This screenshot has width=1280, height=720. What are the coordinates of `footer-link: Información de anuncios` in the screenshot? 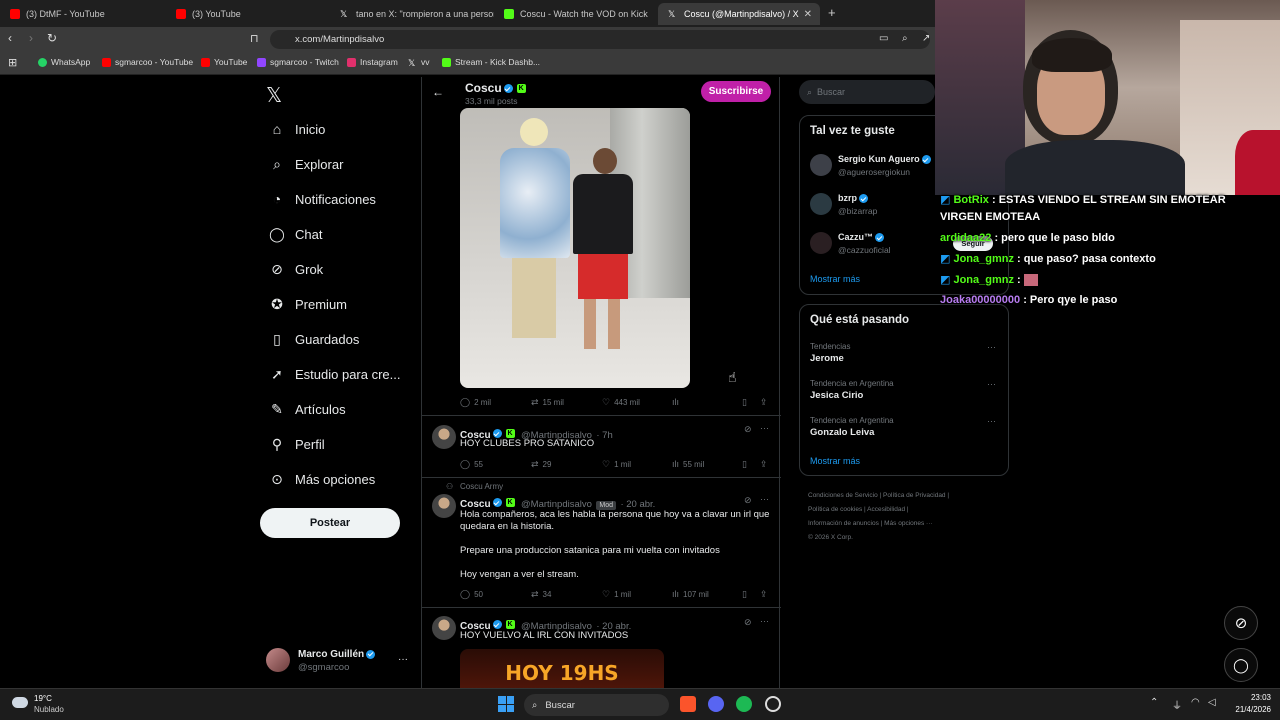 It's located at (843, 523).